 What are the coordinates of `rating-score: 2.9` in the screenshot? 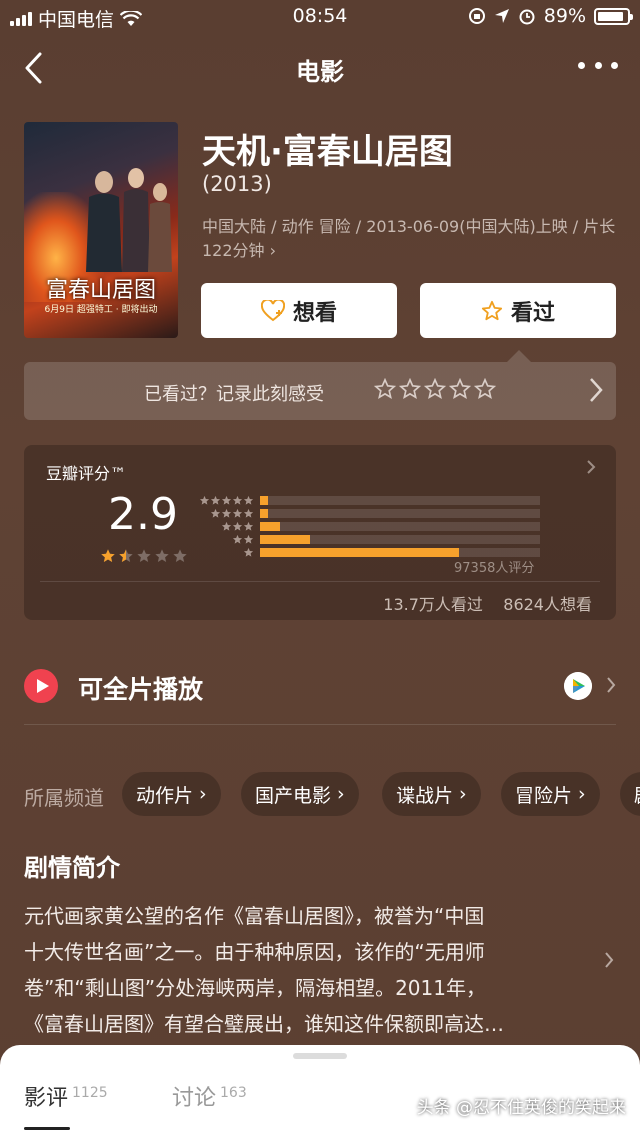 It's located at (143, 514).